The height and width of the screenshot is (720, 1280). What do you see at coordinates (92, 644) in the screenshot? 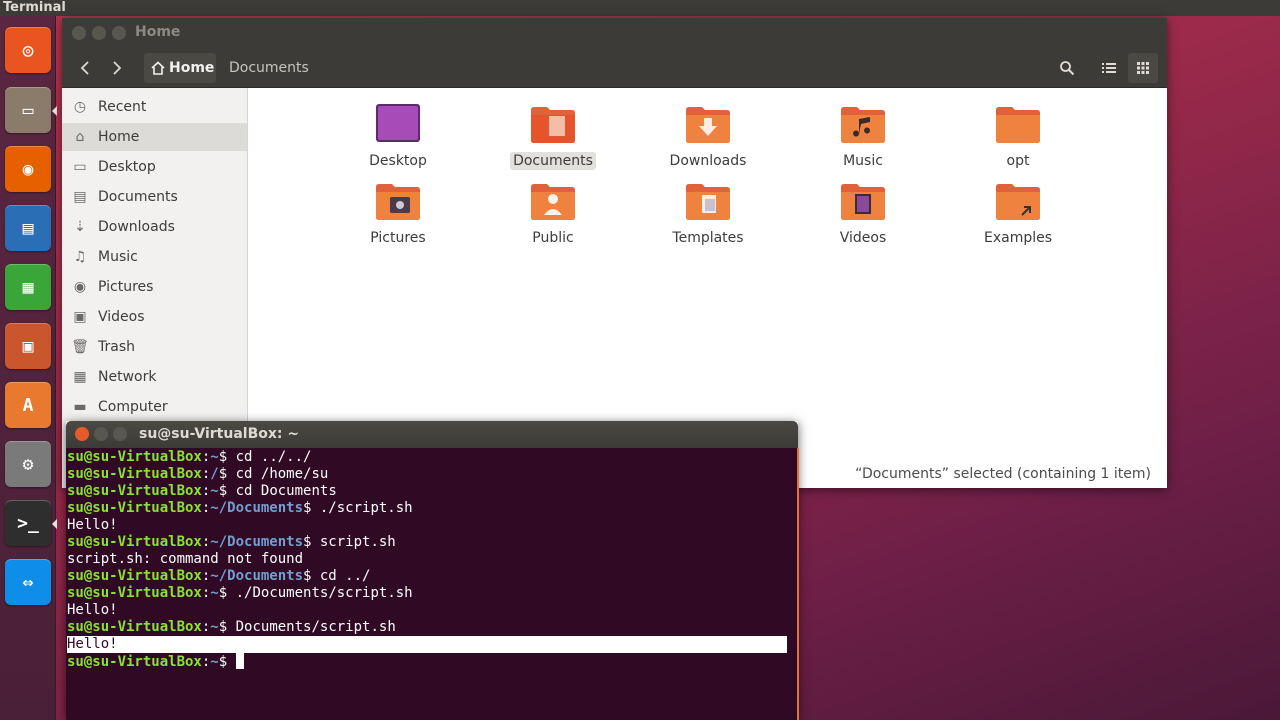
I see `output-text: Hello!` at bounding box center [92, 644].